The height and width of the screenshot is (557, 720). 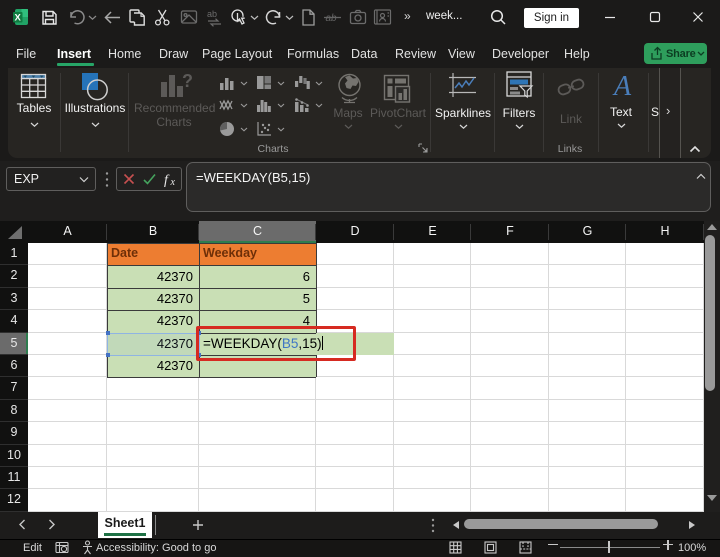 I want to click on svg-text: x, so click(x=173, y=182).